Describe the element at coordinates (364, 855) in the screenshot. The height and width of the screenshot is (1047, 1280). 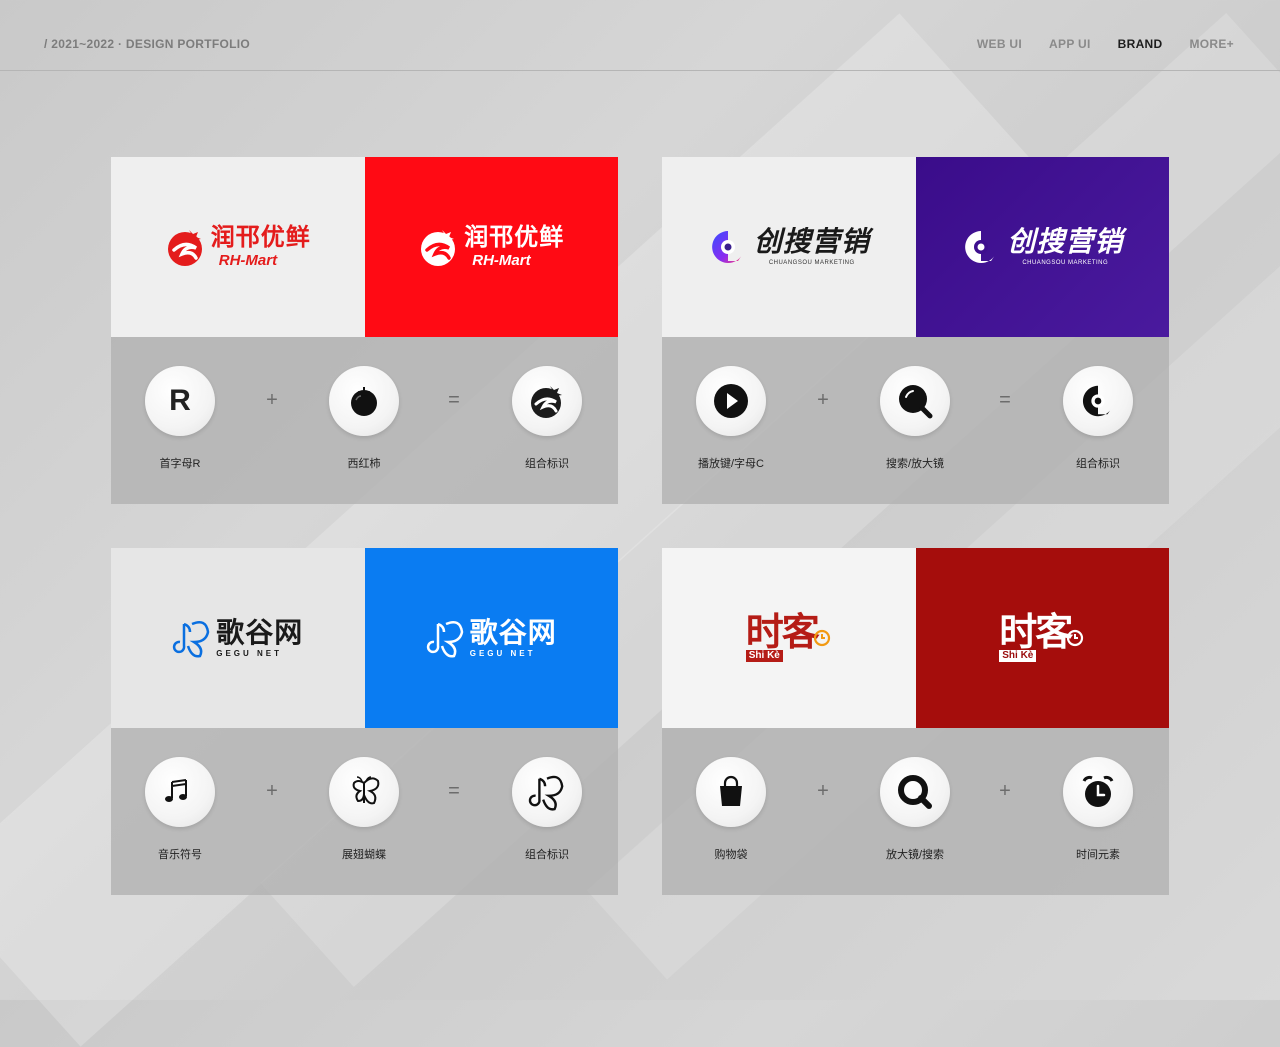
I see `element-caption: 展翅蝴蝶` at that location.